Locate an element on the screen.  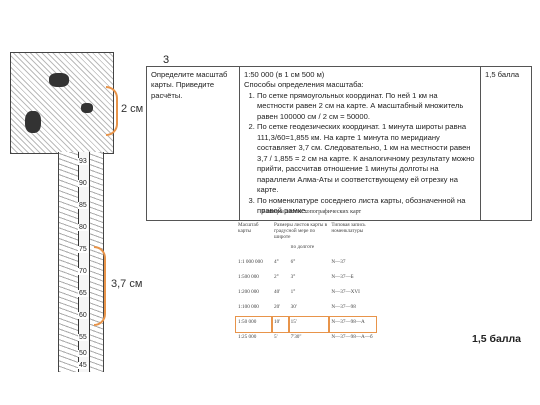
ruler-tick: 75 is located at coordinates (83, 249).